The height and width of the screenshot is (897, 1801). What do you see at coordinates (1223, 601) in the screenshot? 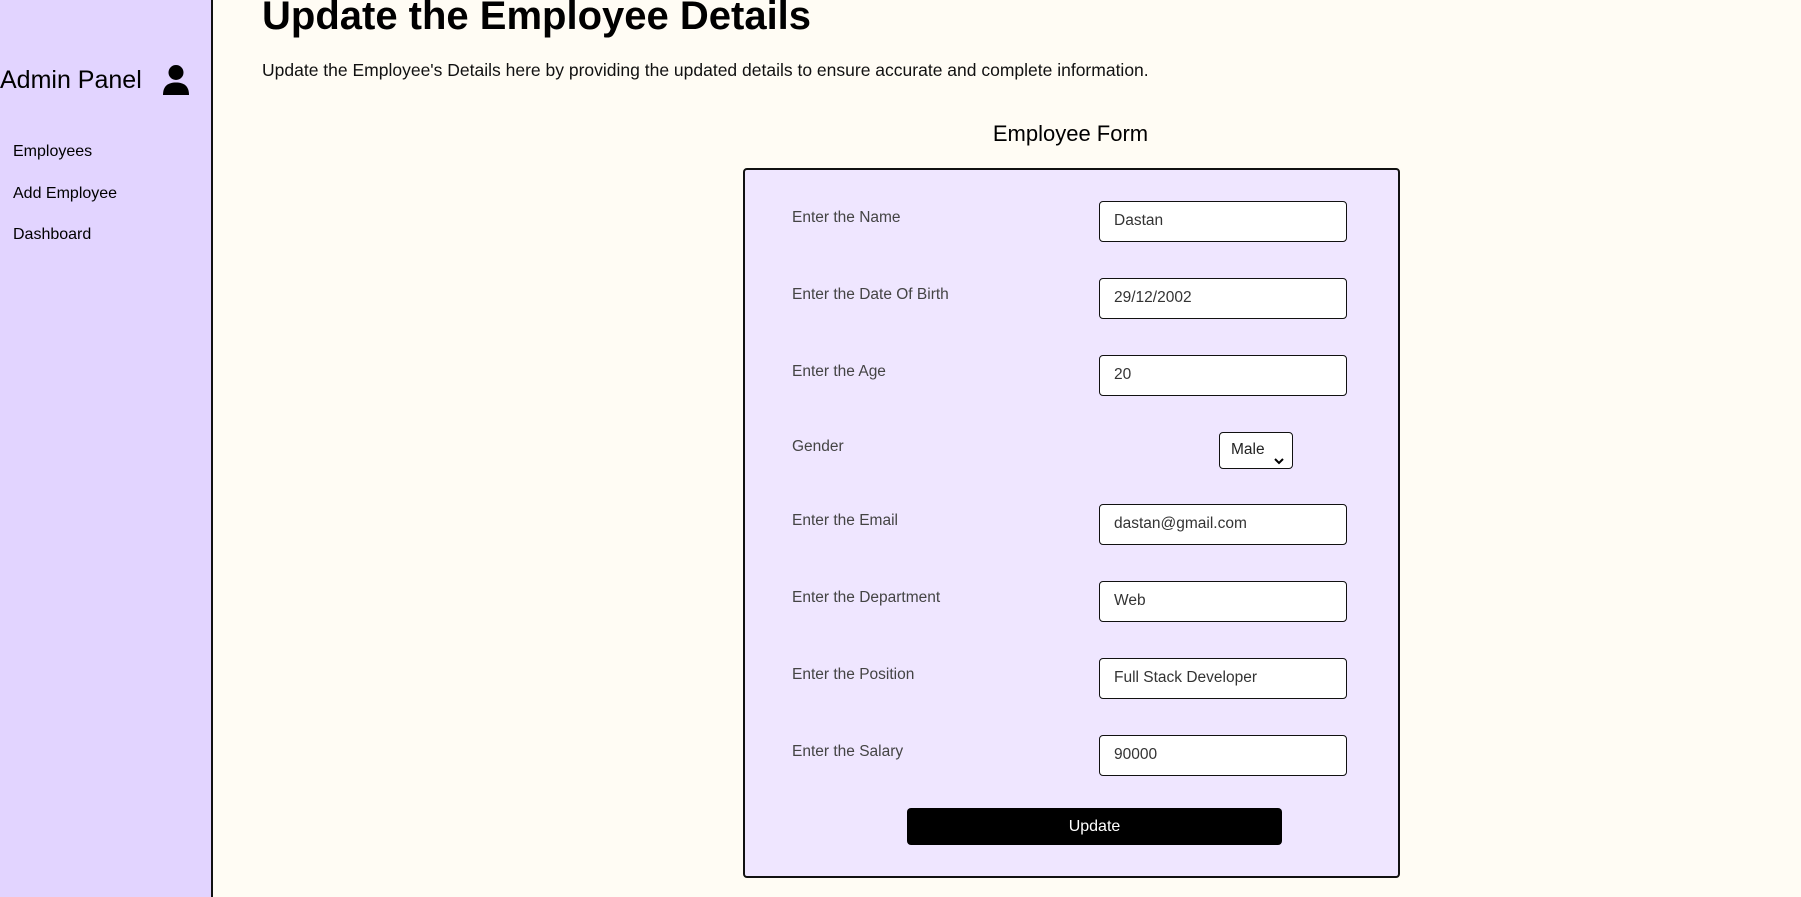
I see `department-input: Web` at bounding box center [1223, 601].